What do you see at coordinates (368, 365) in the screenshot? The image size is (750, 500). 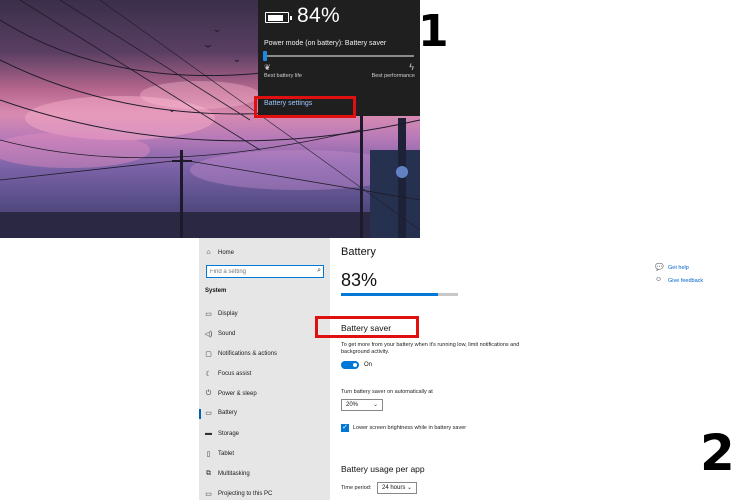 I see `battery-saver-toggle-label: On` at bounding box center [368, 365].